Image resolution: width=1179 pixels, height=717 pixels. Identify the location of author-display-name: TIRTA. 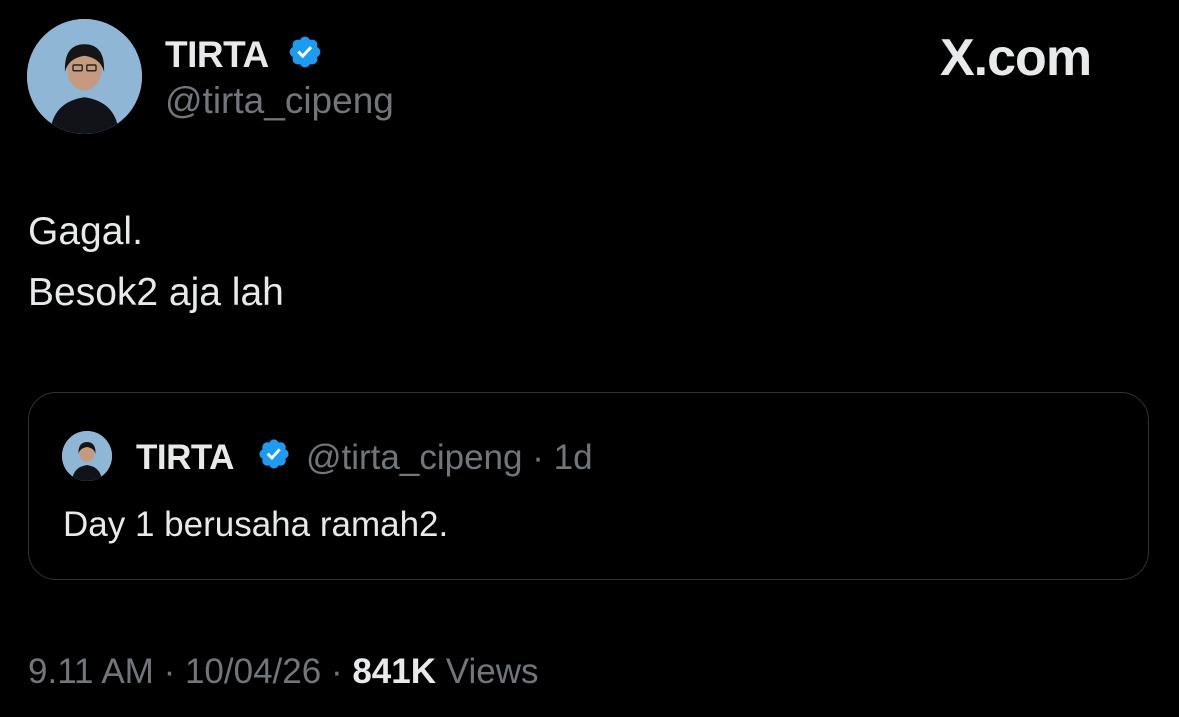
(217, 55).